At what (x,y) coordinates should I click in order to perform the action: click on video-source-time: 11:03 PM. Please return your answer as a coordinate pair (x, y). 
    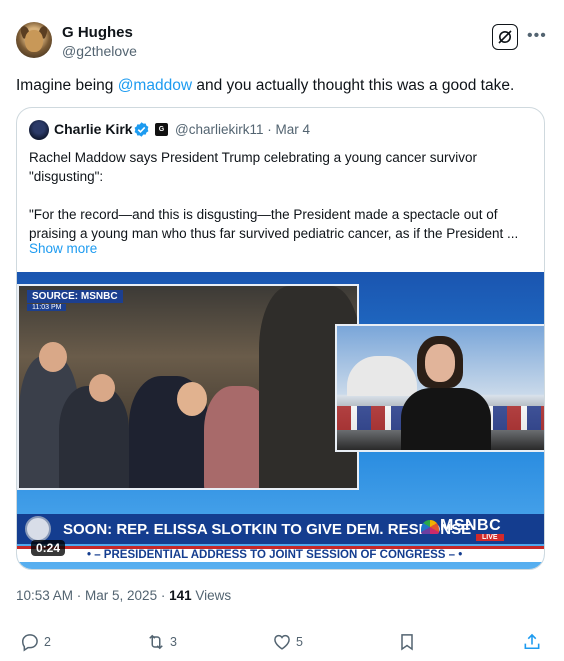
    Looking at the image, I should click on (47, 307).